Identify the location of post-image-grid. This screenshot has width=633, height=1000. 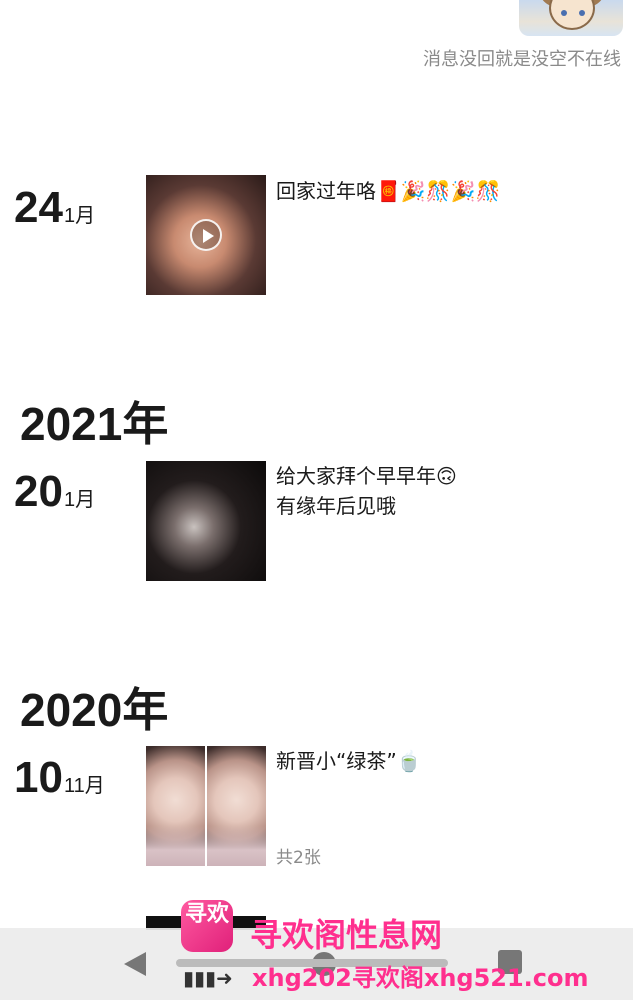
(206, 806).